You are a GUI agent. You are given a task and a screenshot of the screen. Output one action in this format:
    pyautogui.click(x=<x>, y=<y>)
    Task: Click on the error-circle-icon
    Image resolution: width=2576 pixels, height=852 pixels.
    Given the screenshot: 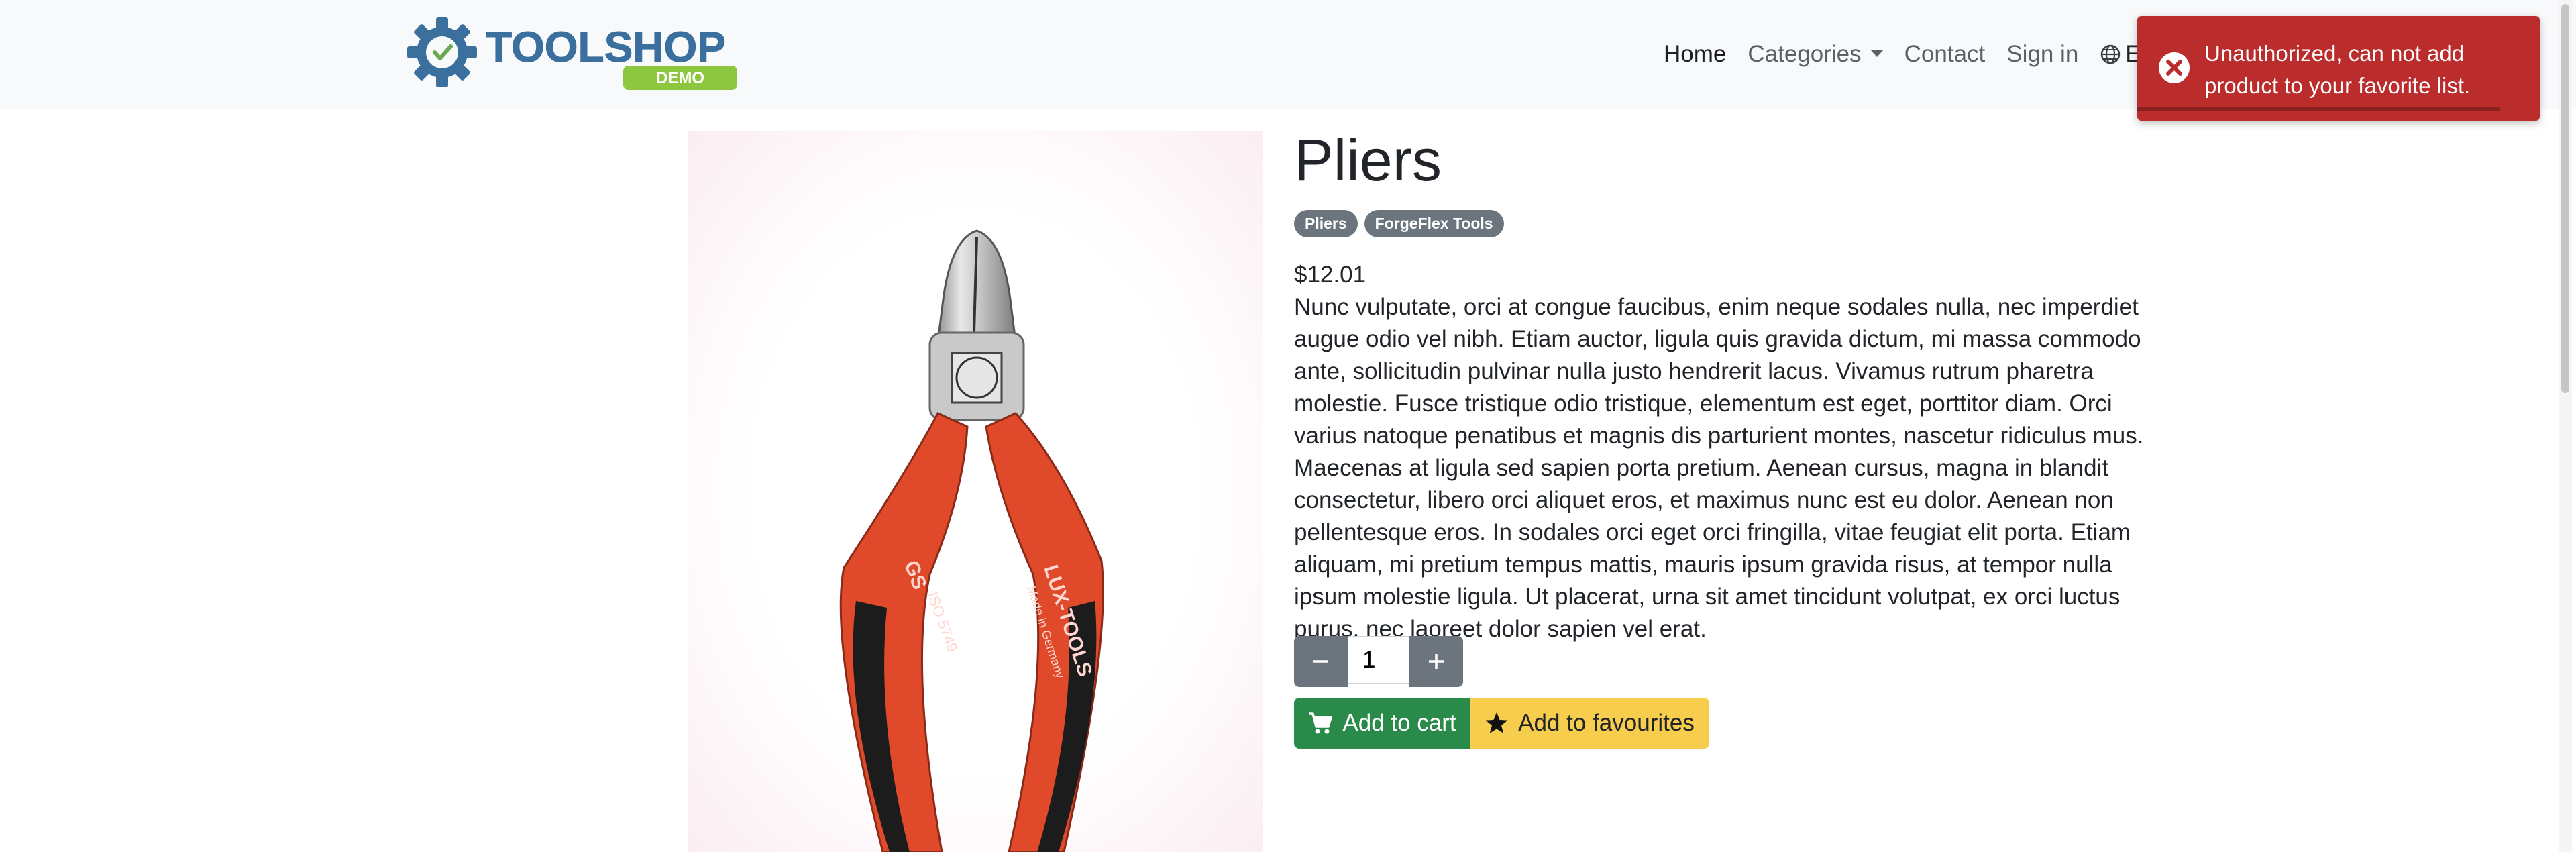 What is the action you would take?
    pyautogui.click(x=2174, y=67)
    